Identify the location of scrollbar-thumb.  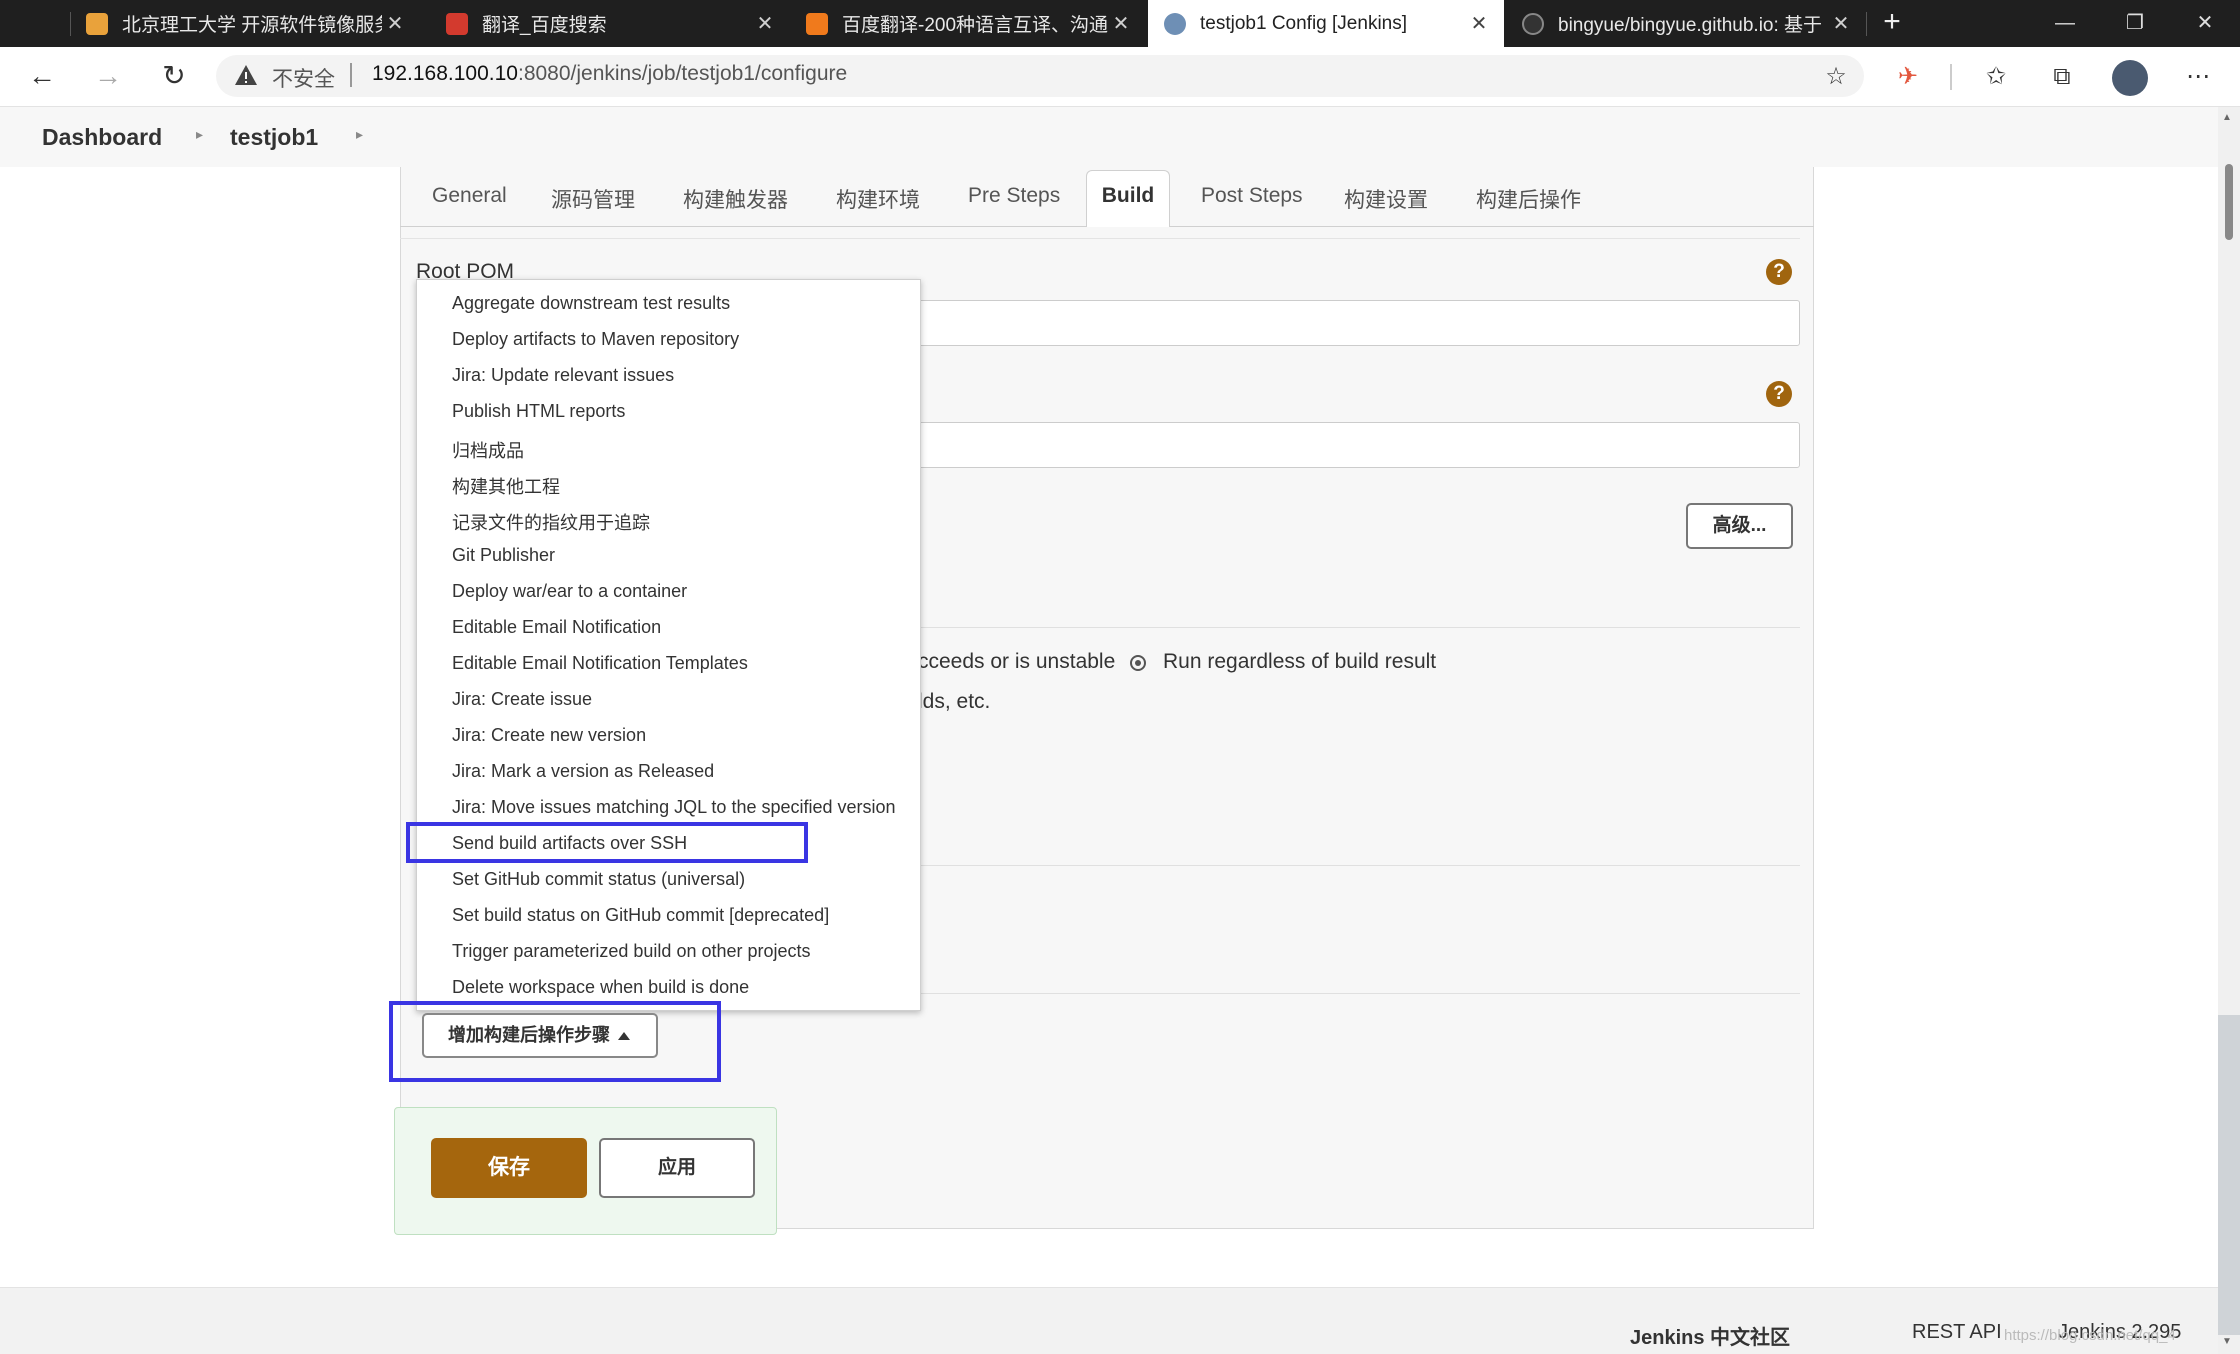
(2229, 202).